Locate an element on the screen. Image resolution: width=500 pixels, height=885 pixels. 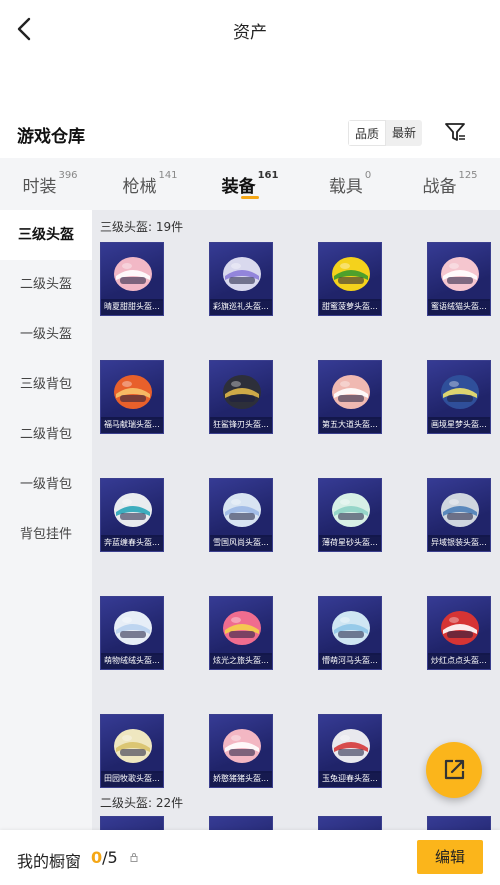
sidebar-item-0: 三级头盔 is located at coordinates (46, 235).